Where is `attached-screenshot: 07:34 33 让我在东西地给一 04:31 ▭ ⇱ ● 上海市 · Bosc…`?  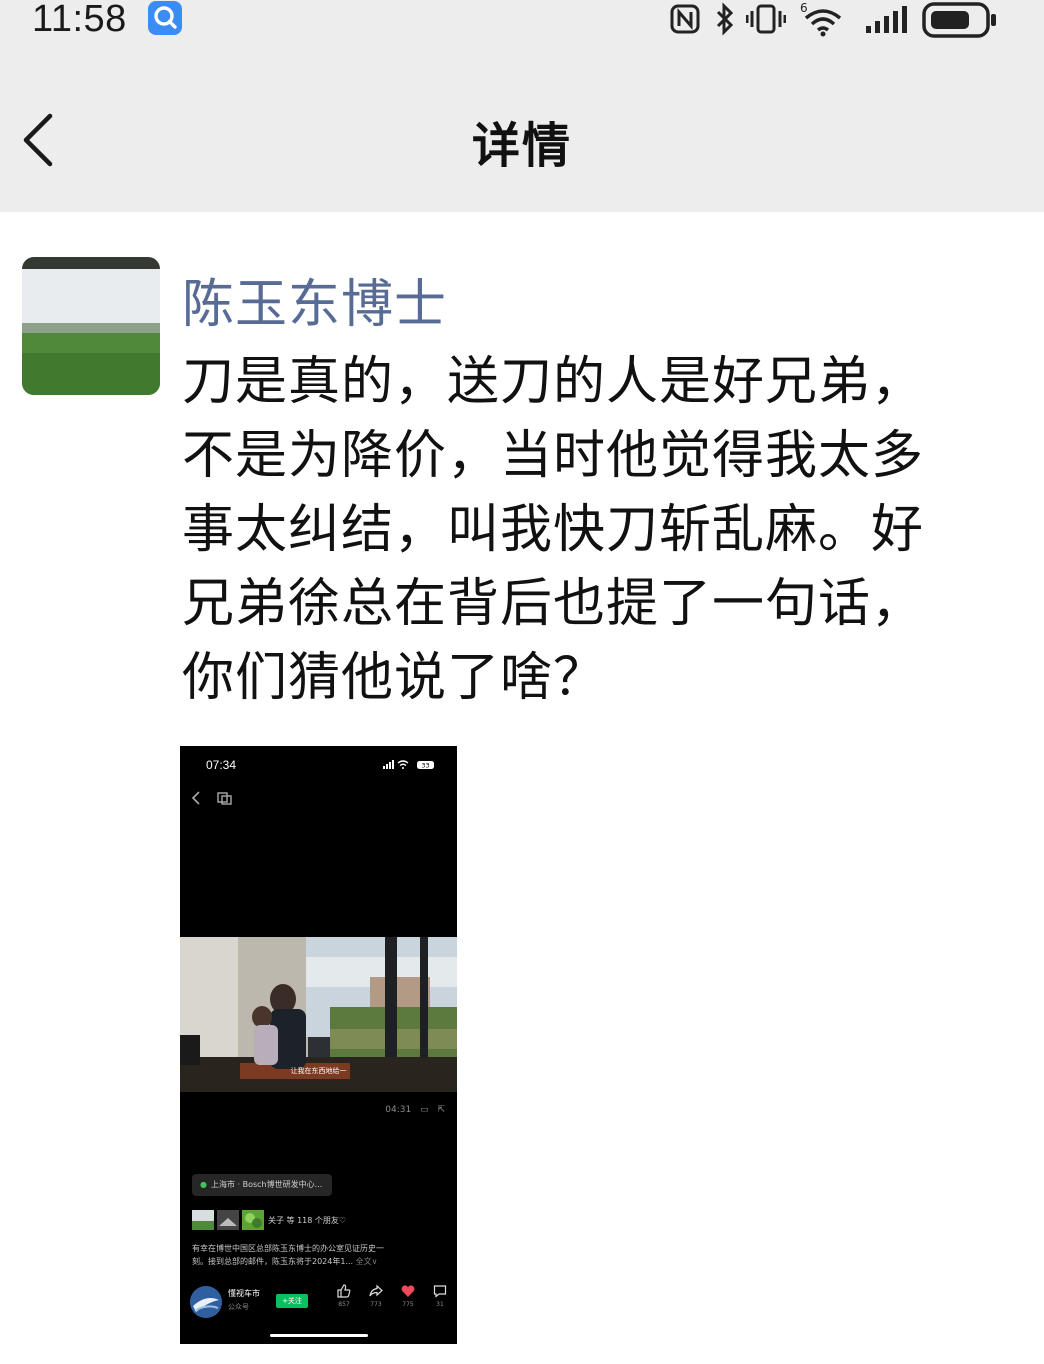 attached-screenshot: 07:34 33 让我在东西地给一 04:31 ▭ ⇱ ● 上海市 · Bosc… is located at coordinates (318, 1045).